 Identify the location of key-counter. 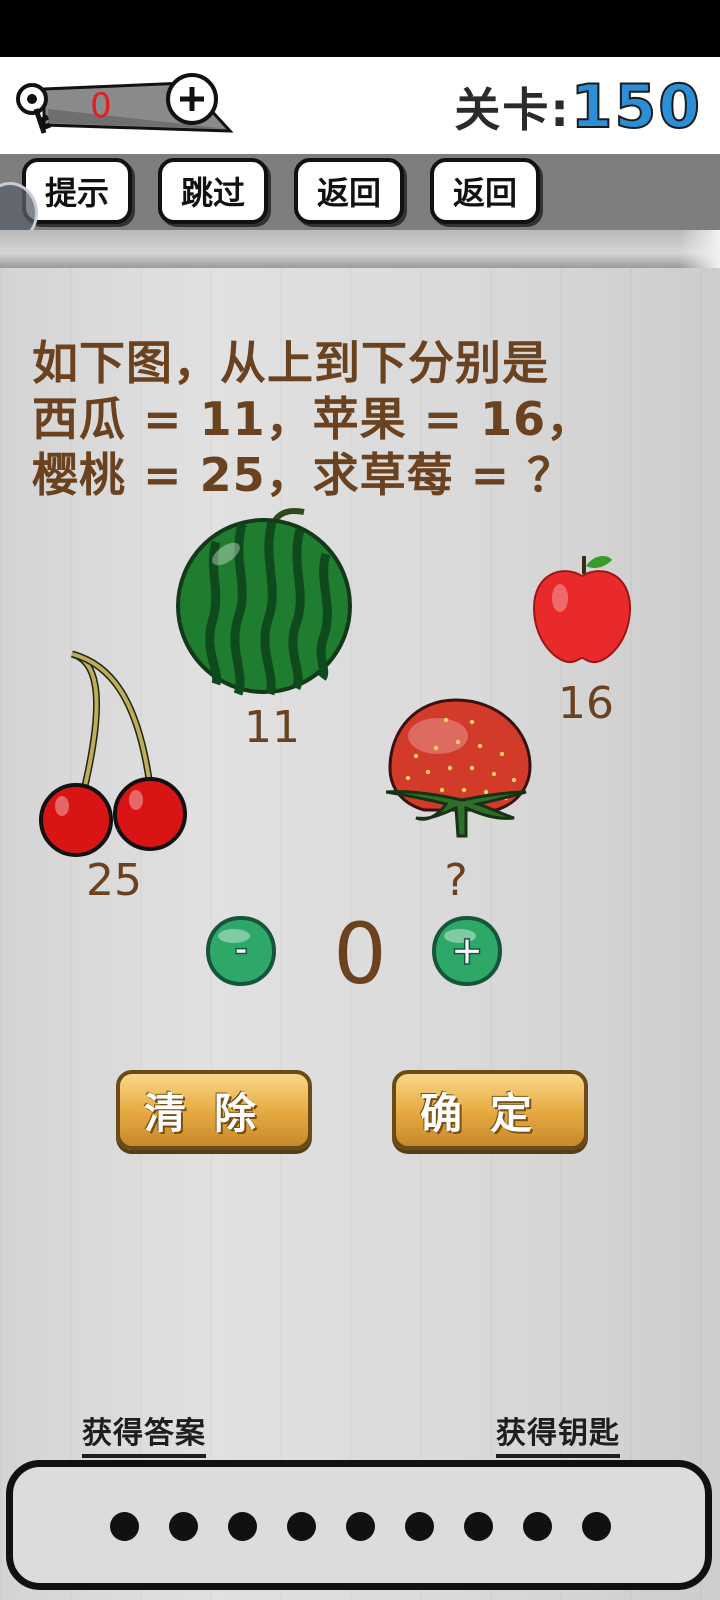
(125, 105).